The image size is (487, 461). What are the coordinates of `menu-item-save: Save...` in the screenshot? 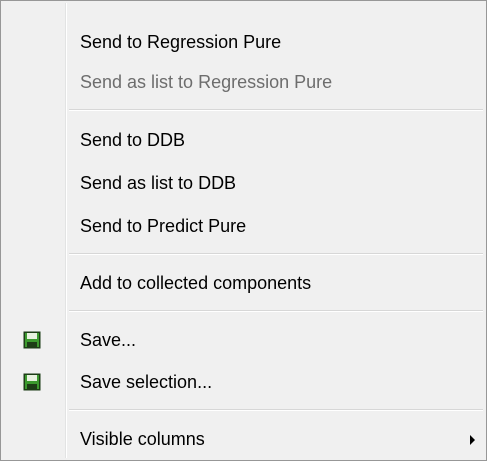 It's located at (243, 340).